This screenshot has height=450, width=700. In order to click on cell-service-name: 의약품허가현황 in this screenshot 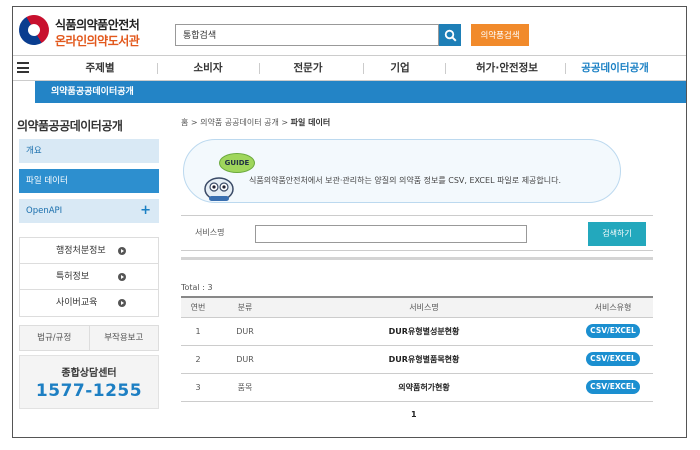, I will do `click(424, 387)`.